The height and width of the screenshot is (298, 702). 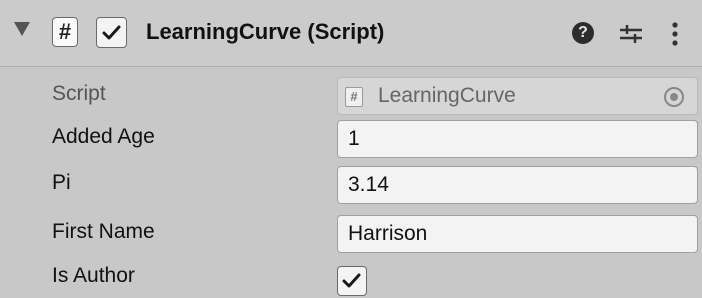 I want to click on script-object-field: LearningCurve, so click(x=517, y=96).